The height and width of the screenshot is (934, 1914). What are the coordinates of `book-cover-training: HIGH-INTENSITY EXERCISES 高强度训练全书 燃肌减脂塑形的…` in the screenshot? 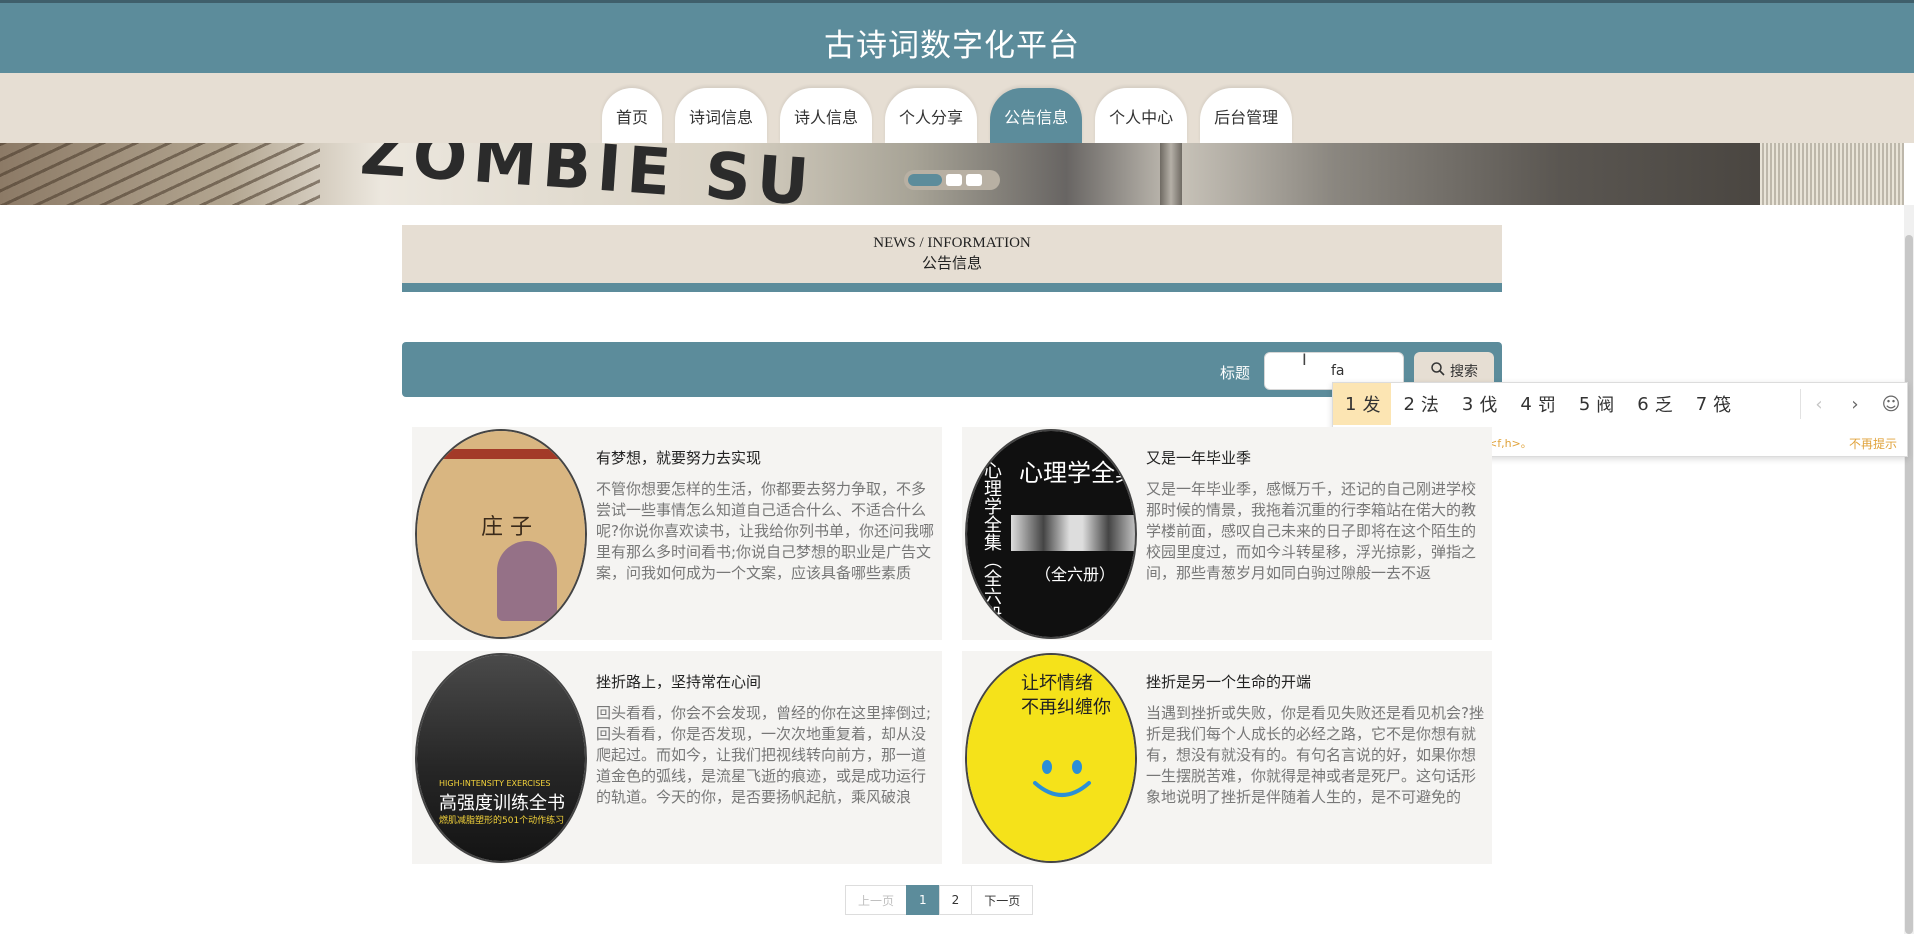 It's located at (501, 758).